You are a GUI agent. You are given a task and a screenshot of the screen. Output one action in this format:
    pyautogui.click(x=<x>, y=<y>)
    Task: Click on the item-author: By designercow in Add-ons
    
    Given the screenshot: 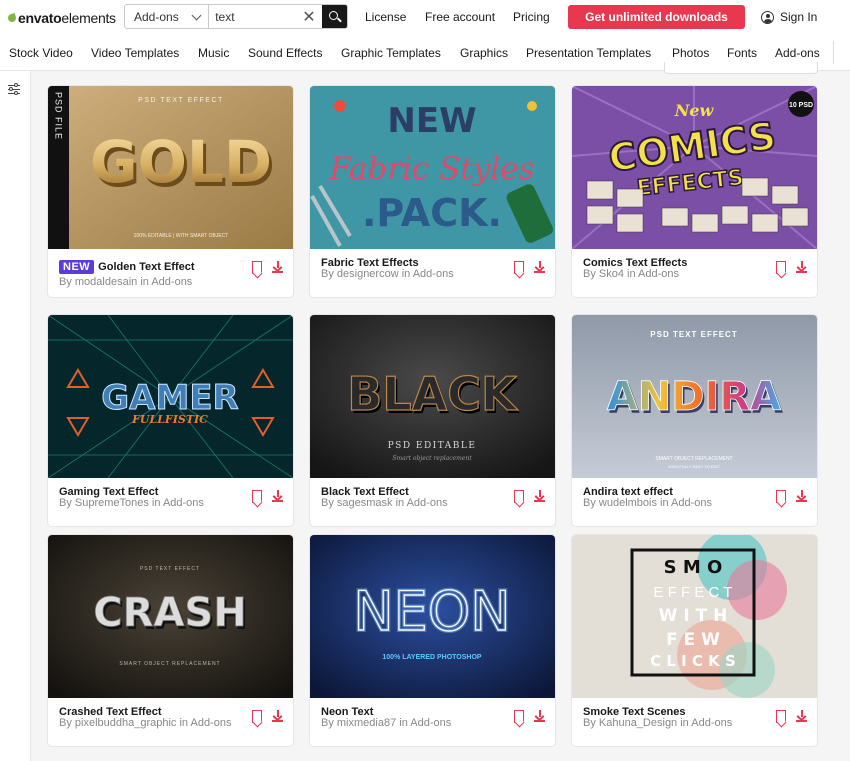 What is the action you would take?
    pyautogui.click(x=416, y=274)
    